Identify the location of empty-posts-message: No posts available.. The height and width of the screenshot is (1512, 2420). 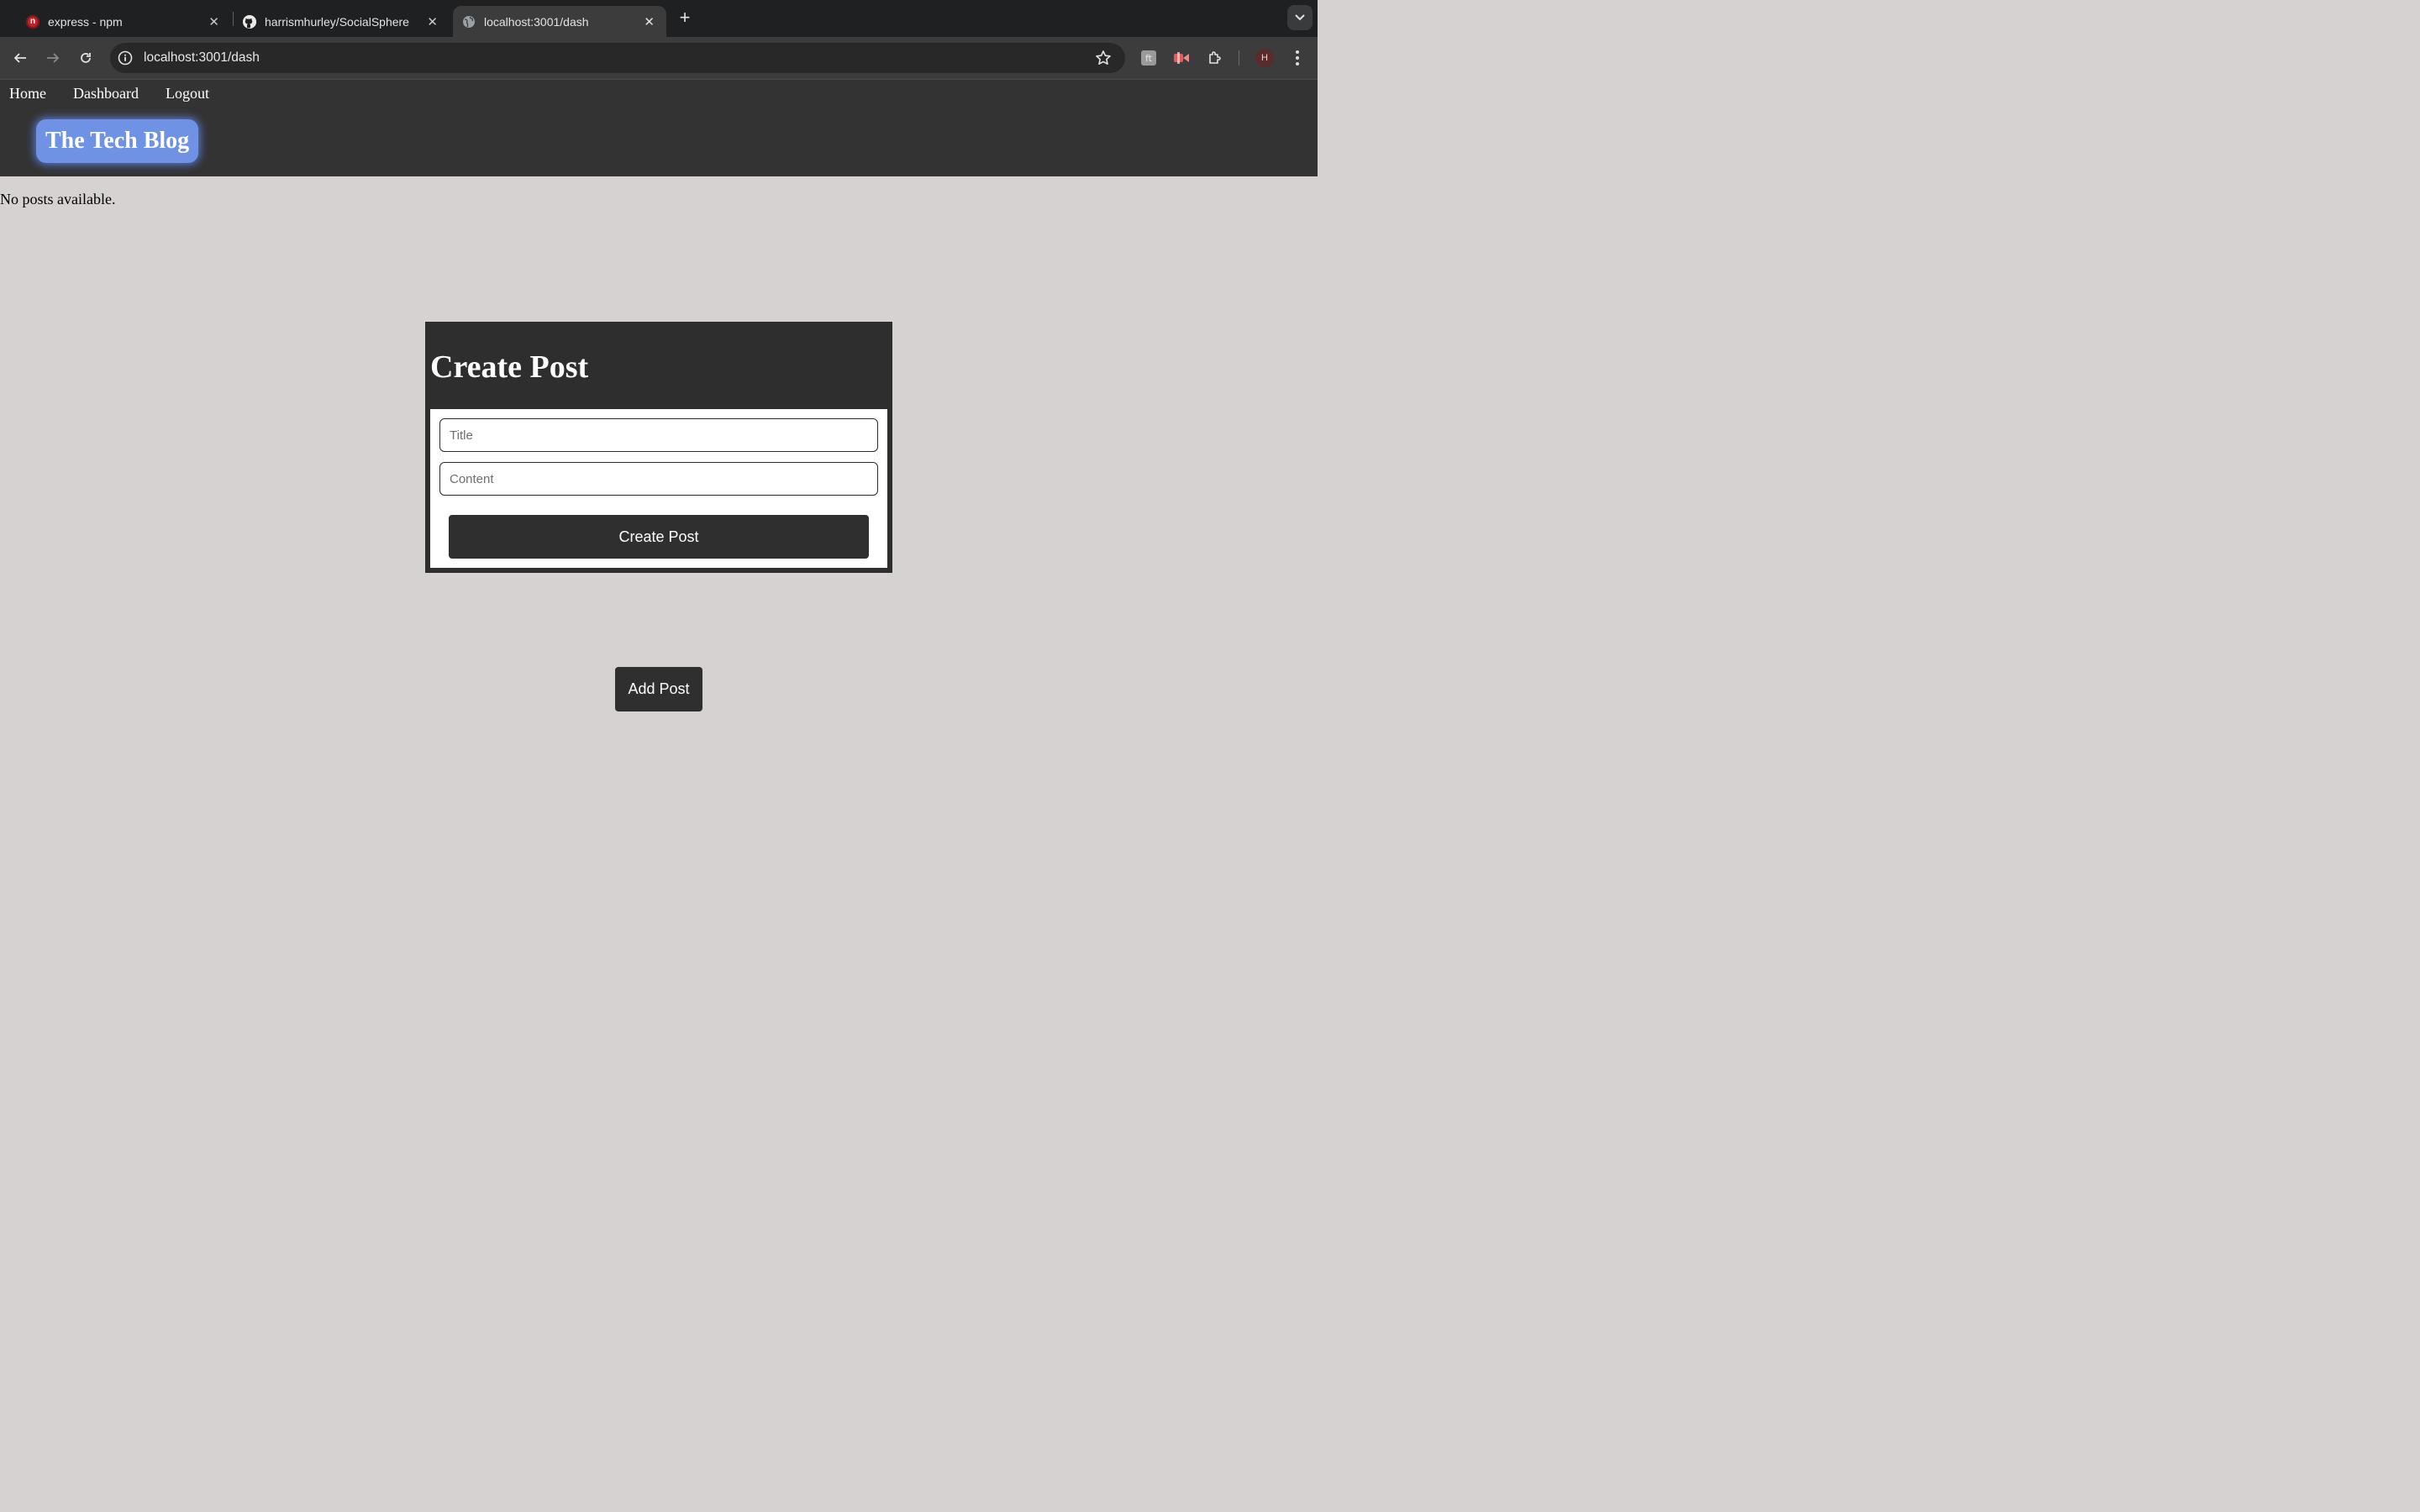
(58, 199).